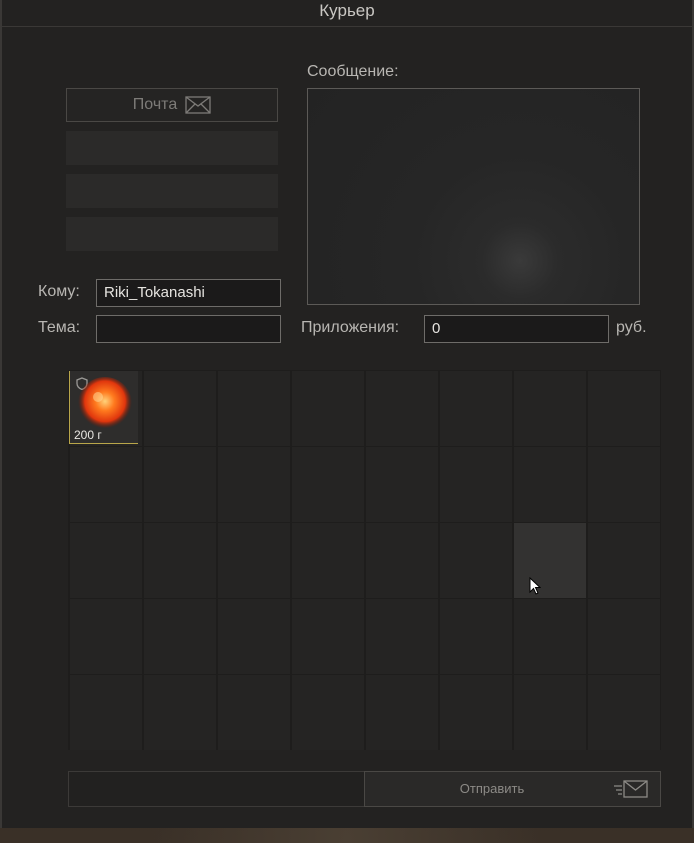 The width and height of the screenshot is (694, 843). I want to click on currency-label: руб., so click(631, 327).